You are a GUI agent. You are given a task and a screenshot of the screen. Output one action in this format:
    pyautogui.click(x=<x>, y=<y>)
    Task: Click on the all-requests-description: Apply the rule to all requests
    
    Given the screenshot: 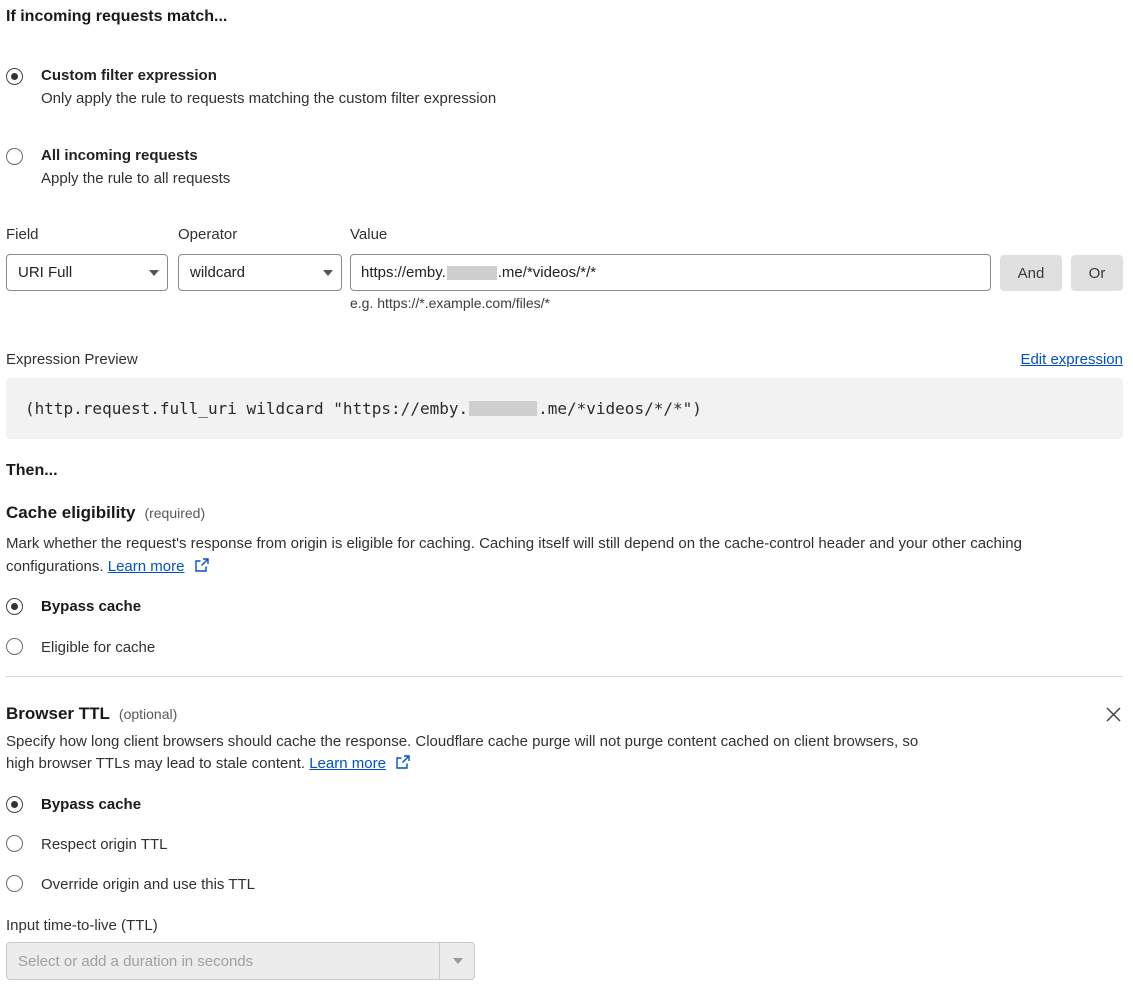 What is the action you would take?
    pyautogui.click(x=136, y=178)
    